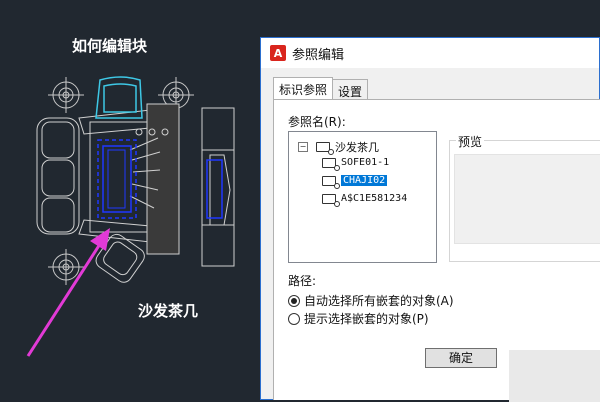  Describe the element at coordinates (366, 319) in the screenshot. I see `radio-label: 提示选择嵌套的对象(P)` at that location.